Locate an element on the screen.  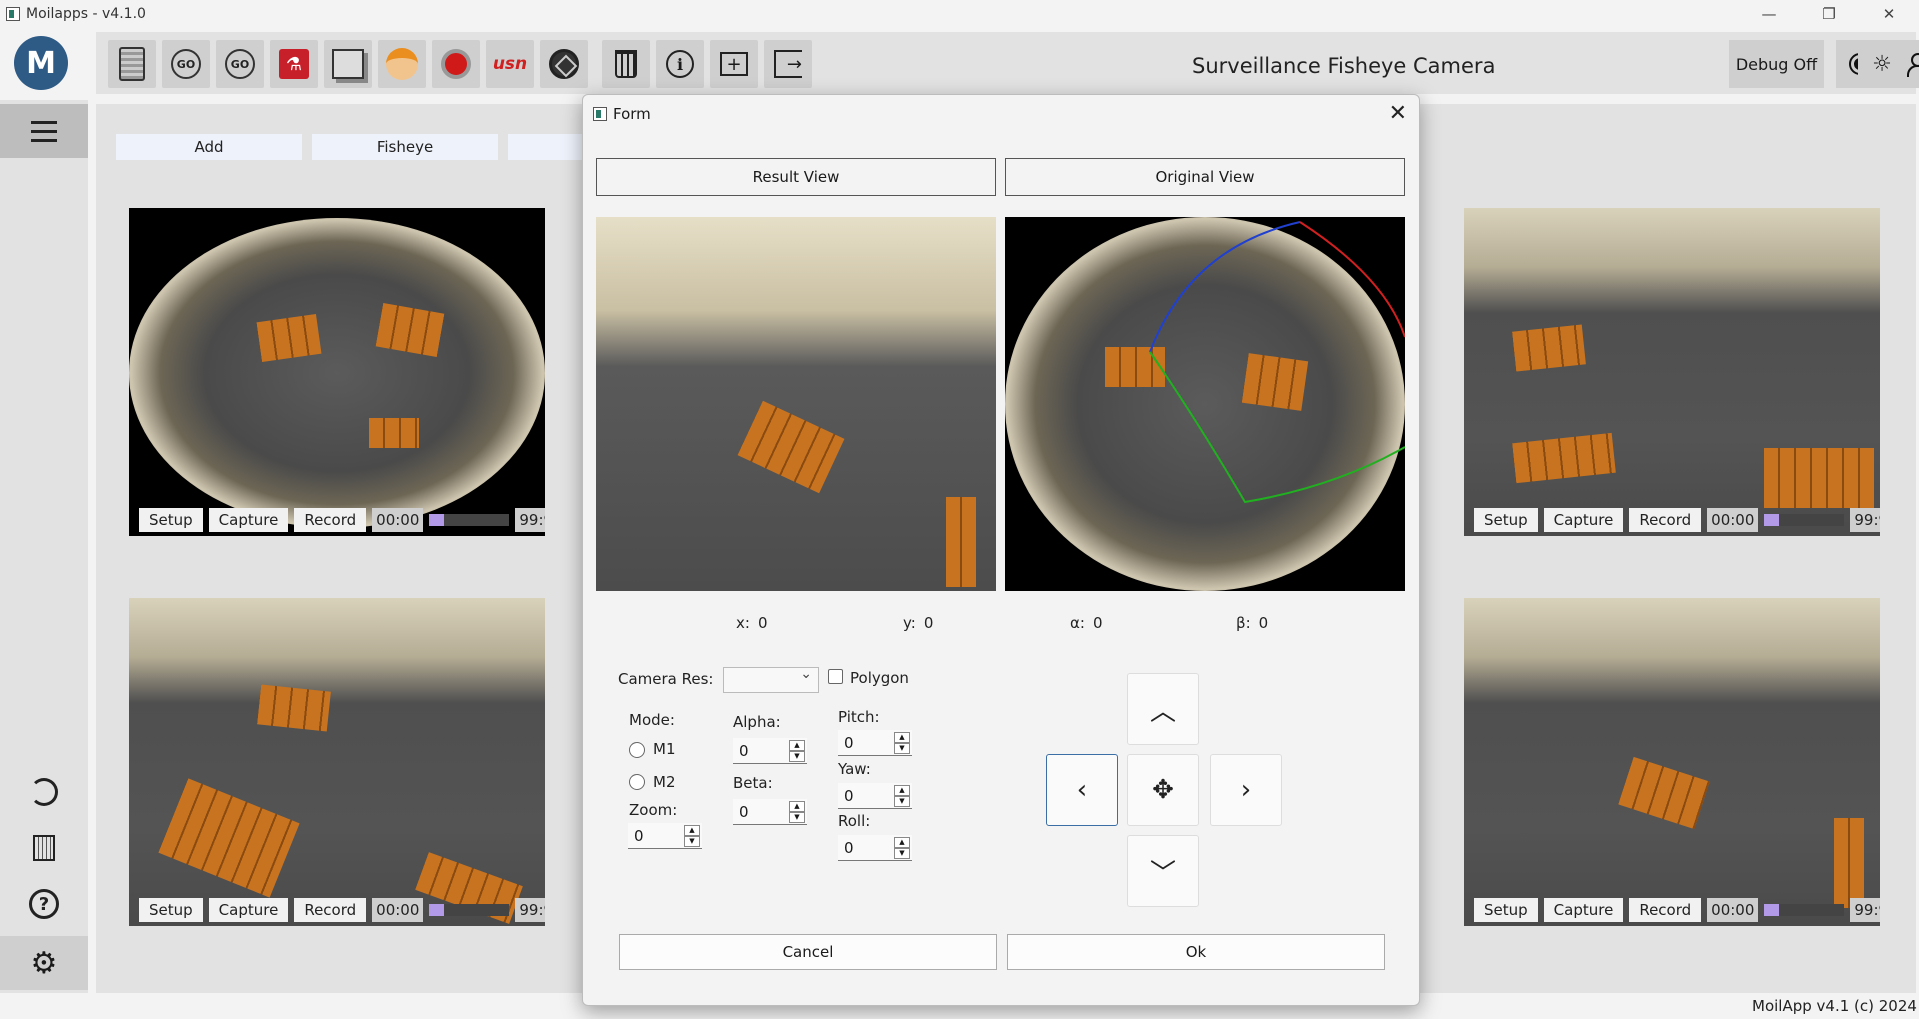
fisheye-image is located at coordinates (337, 372).